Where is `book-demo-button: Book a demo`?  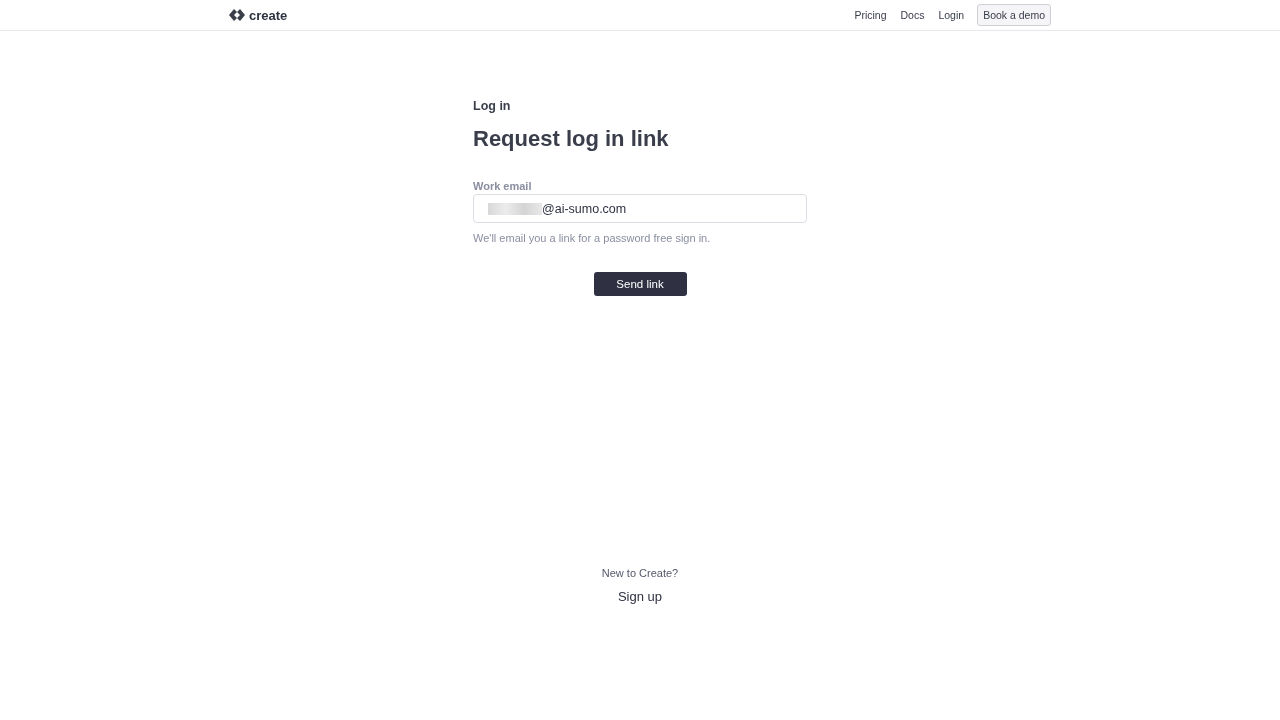
book-demo-button: Book a demo is located at coordinates (1014, 15).